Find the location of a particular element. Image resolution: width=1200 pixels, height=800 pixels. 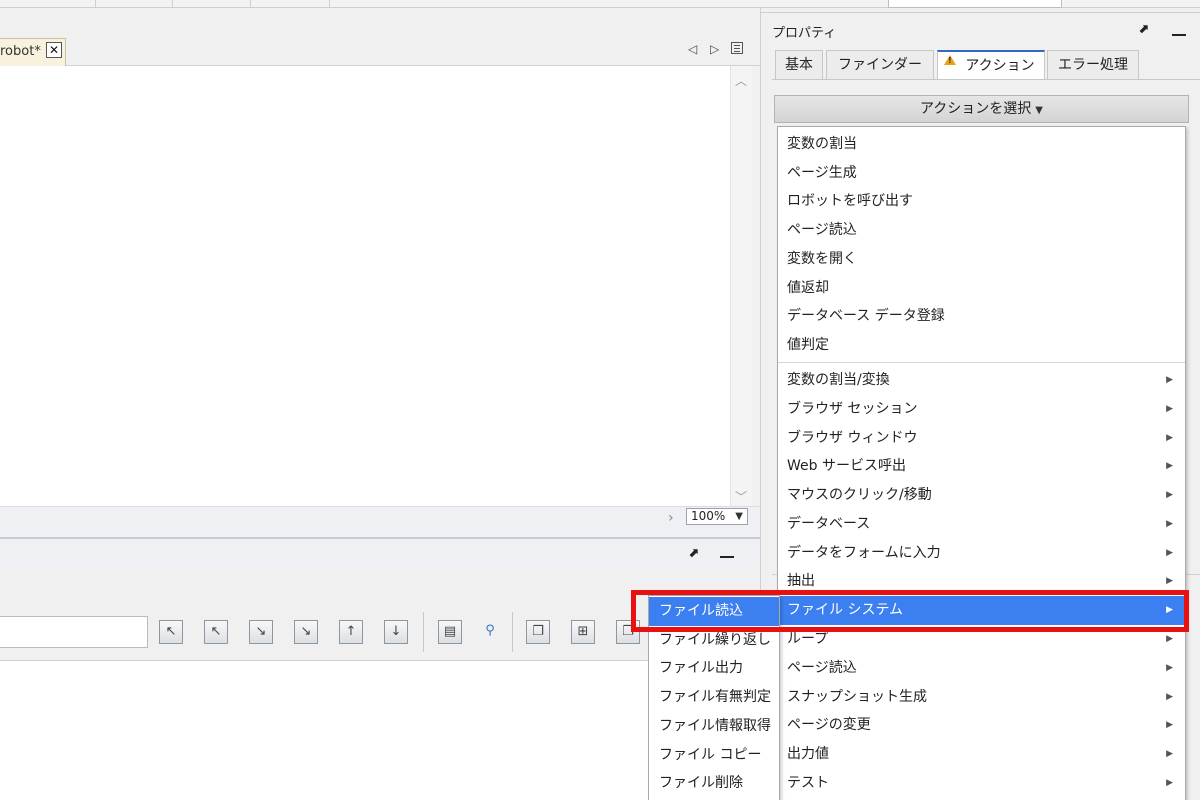

window-cascade-icon: ❐ is located at coordinates (538, 632).